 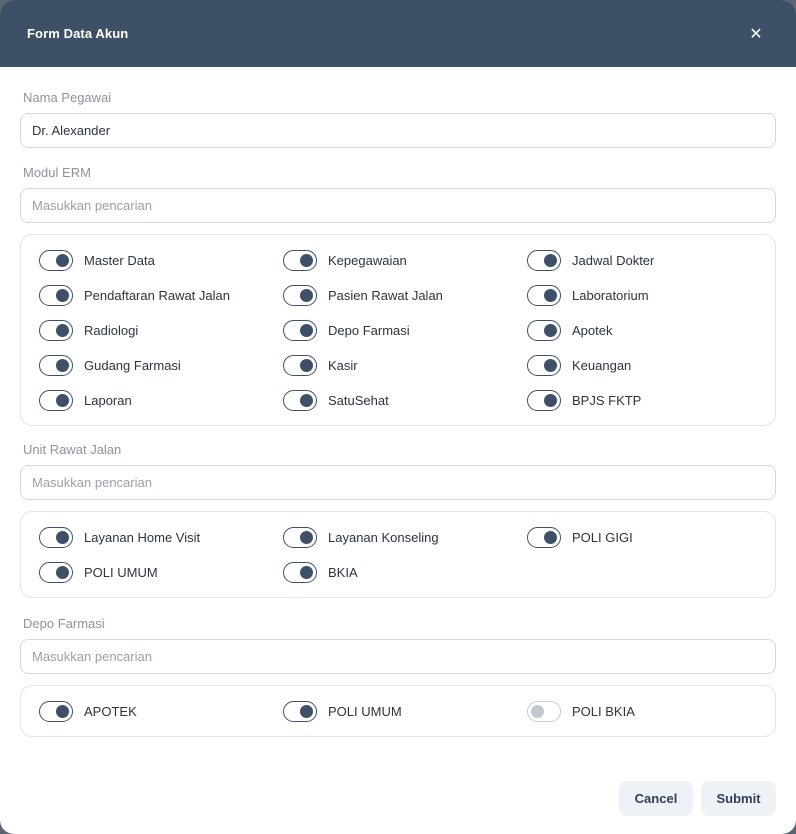 I want to click on erm-module-toggle-label: Apotek, so click(x=592, y=330).